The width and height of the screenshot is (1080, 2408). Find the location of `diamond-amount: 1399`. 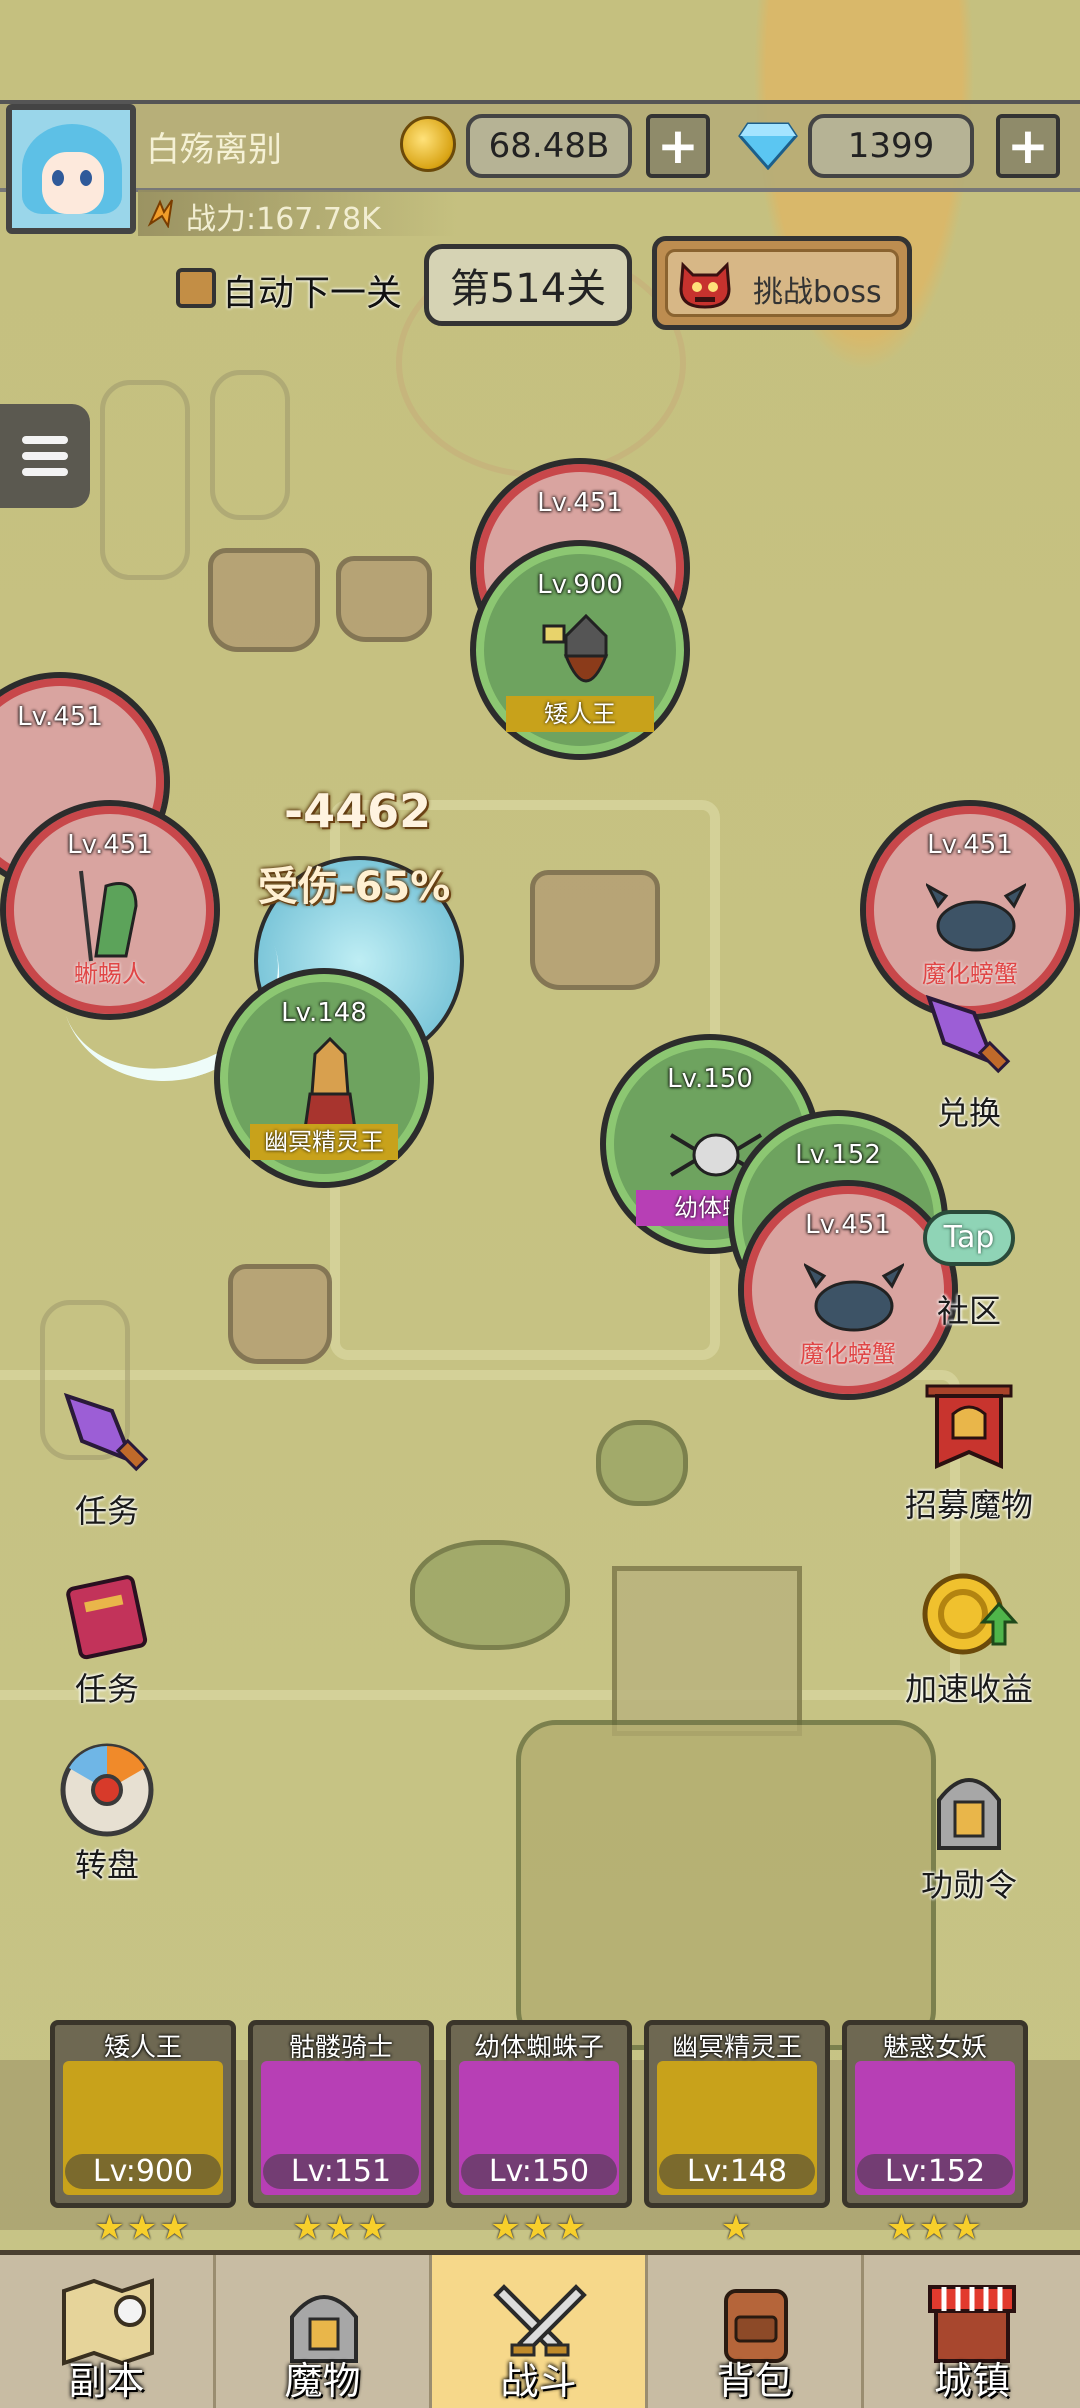

diamond-amount: 1399 is located at coordinates (891, 146).